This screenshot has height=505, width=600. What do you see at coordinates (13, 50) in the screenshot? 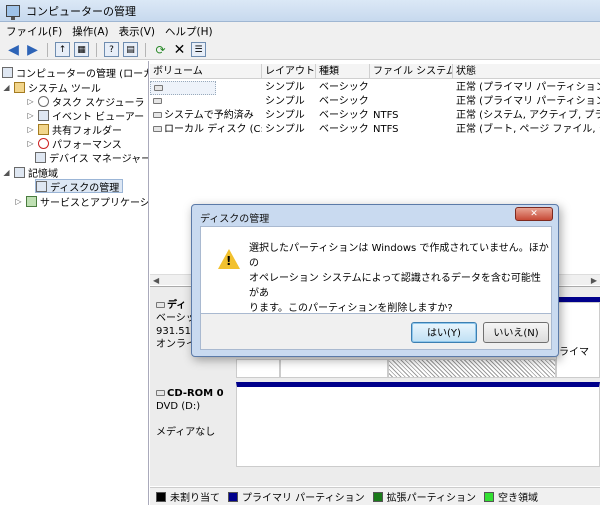
I see `back-arrow-icon: ◀` at bounding box center [13, 50].